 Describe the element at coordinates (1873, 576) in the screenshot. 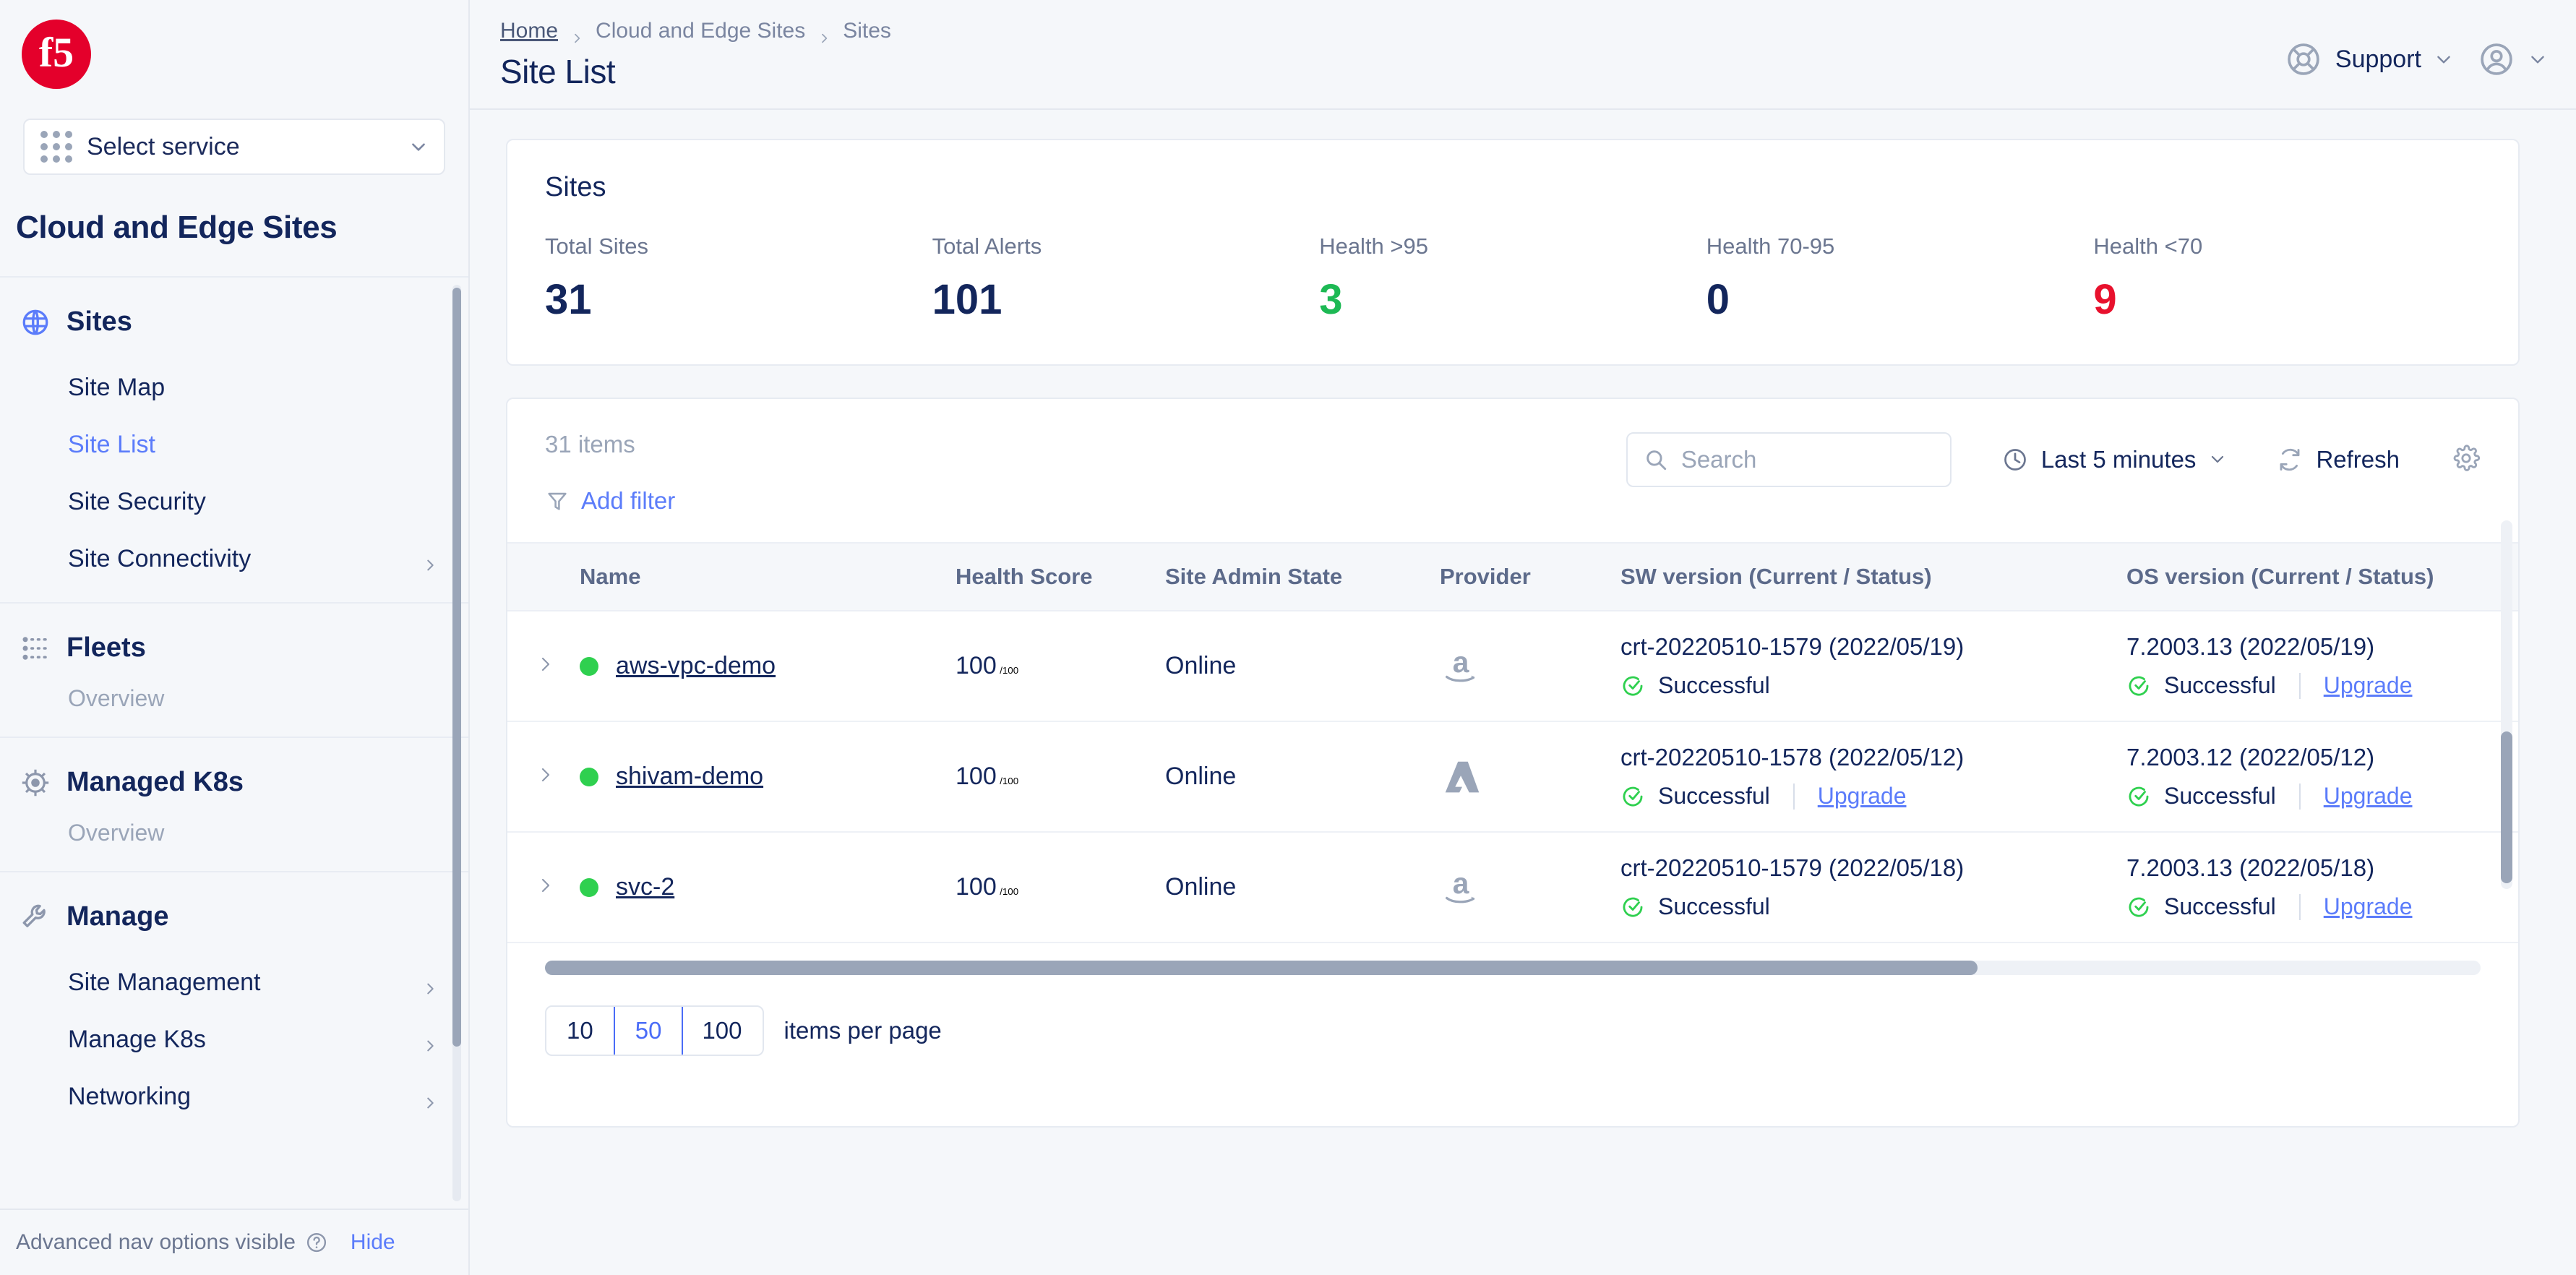

I see `column-sw-version: SW version (Current / Status)` at that location.